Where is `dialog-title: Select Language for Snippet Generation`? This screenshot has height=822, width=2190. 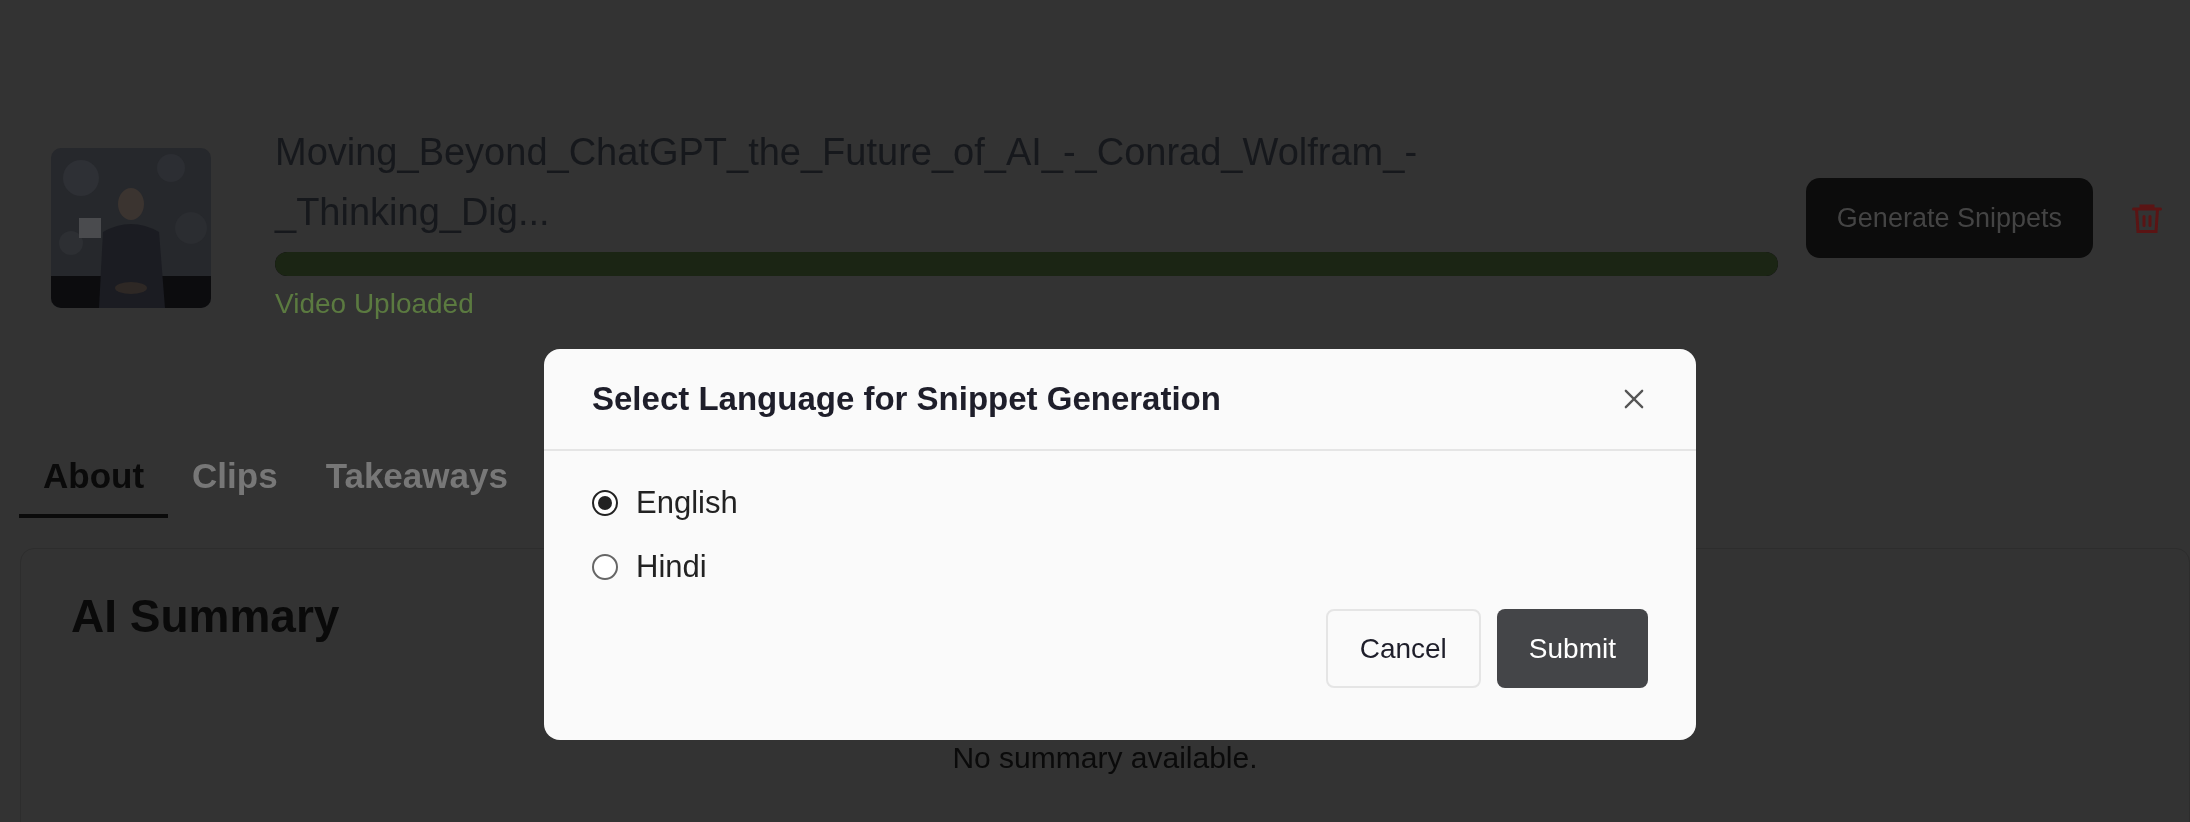 dialog-title: Select Language for Snippet Generation is located at coordinates (906, 399).